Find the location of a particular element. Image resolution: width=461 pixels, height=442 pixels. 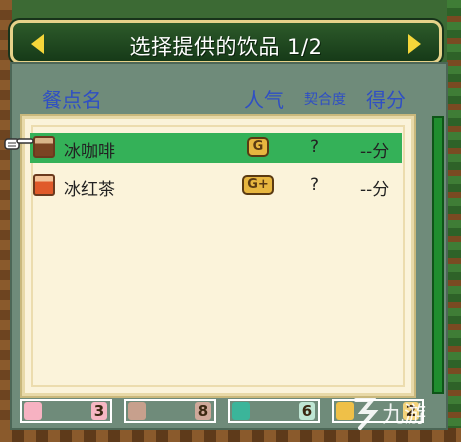

resource-count: 6 is located at coordinates (307, 411).